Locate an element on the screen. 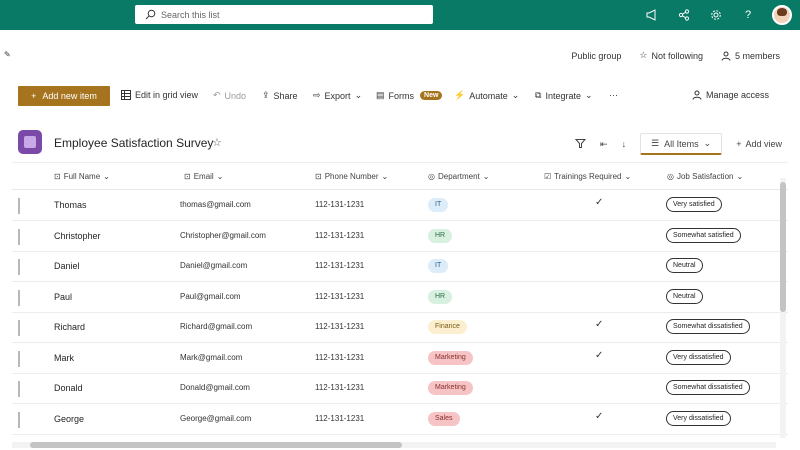 This screenshot has height=450, width=800. cell-email: Richard@gmail.com is located at coordinates (216, 326).